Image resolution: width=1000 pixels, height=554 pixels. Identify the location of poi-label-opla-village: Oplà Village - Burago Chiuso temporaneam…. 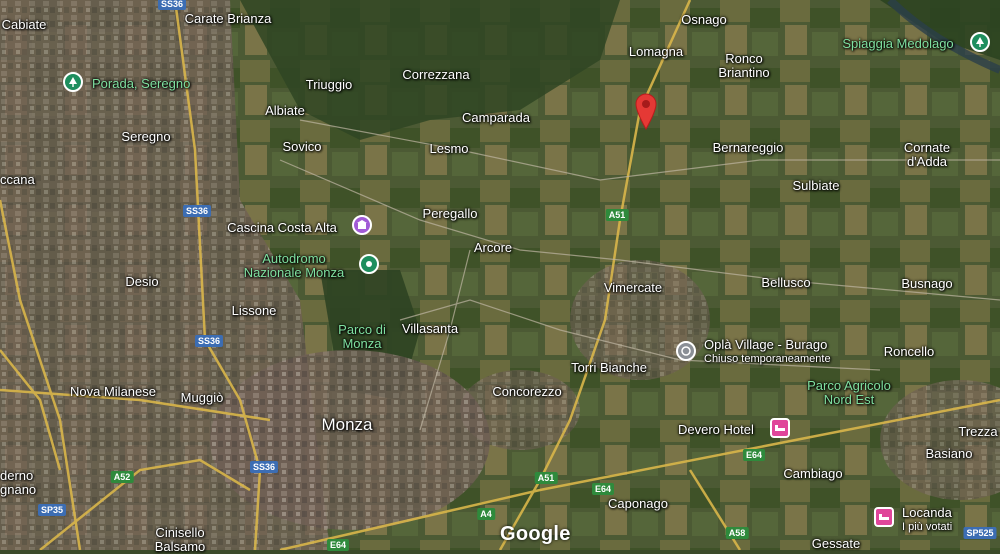
(767, 352).